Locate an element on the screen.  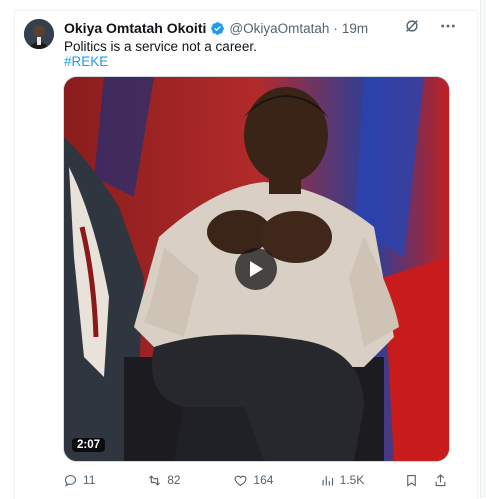
tweet-header: Okiya Omtatah Okoiti @OkiyaOmtatah · 19m is located at coordinates (216, 28).